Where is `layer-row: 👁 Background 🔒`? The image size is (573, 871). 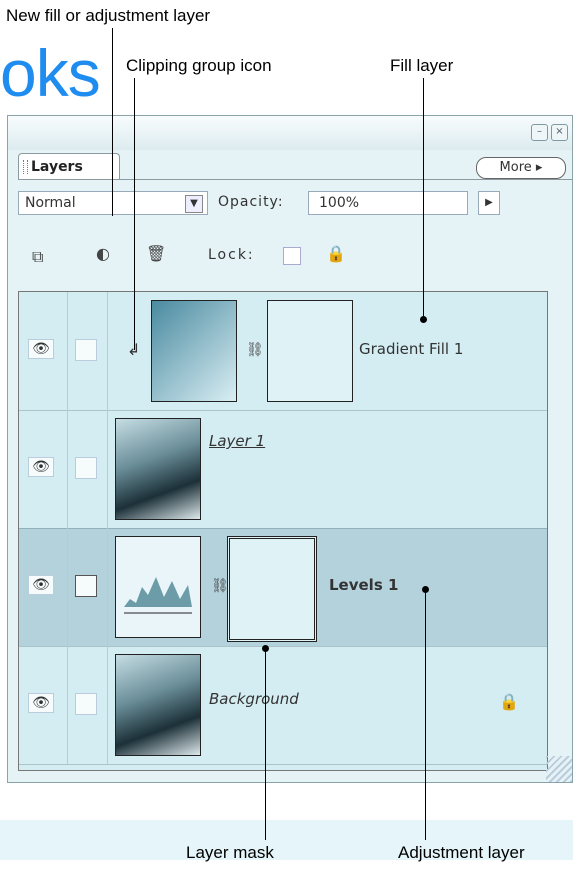
layer-row: 👁 Background 🔒 is located at coordinates (283, 705).